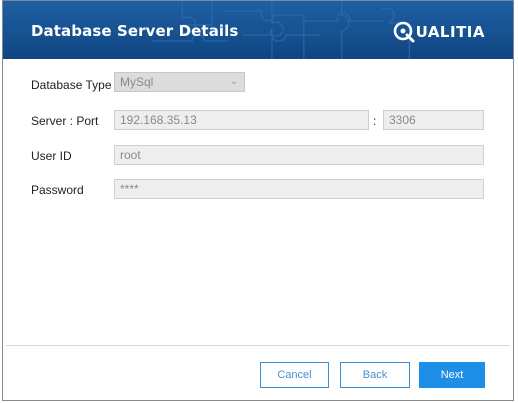  Describe the element at coordinates (57, 190) in the screenshot. I see `password-label: Password` at that location.